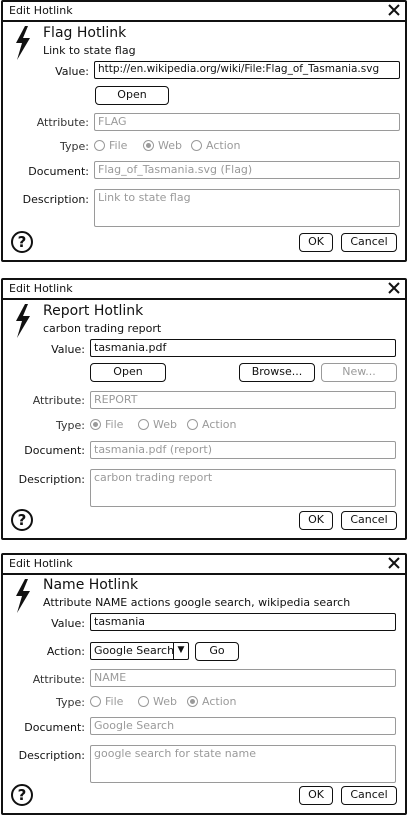 The height and width of the screenshot is (815, 409). Describe the element at coordinates (243, 678) in the screenshot. I see `attribute-field: NAME` at that location.